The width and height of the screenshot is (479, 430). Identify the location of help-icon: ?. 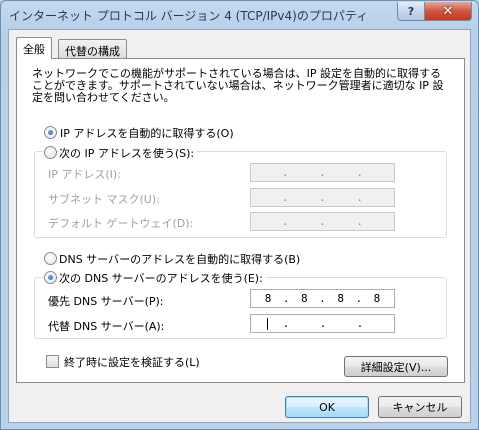
(411, 11).